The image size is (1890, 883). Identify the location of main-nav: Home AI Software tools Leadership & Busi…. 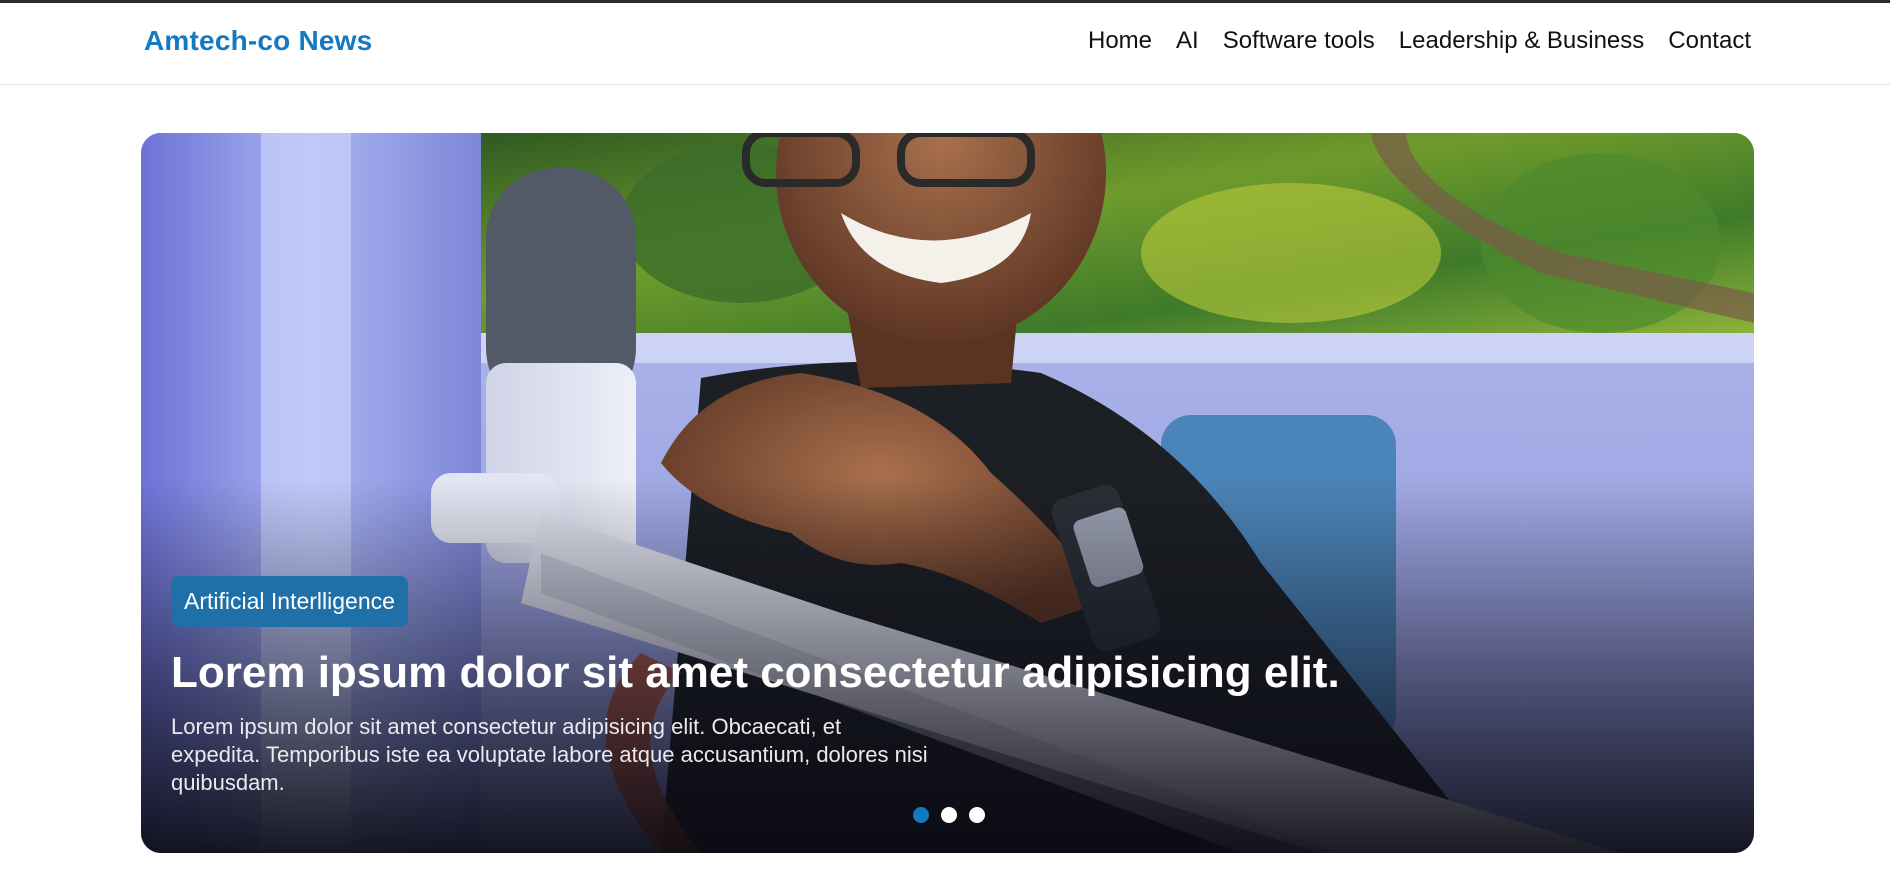
(1407, 41).